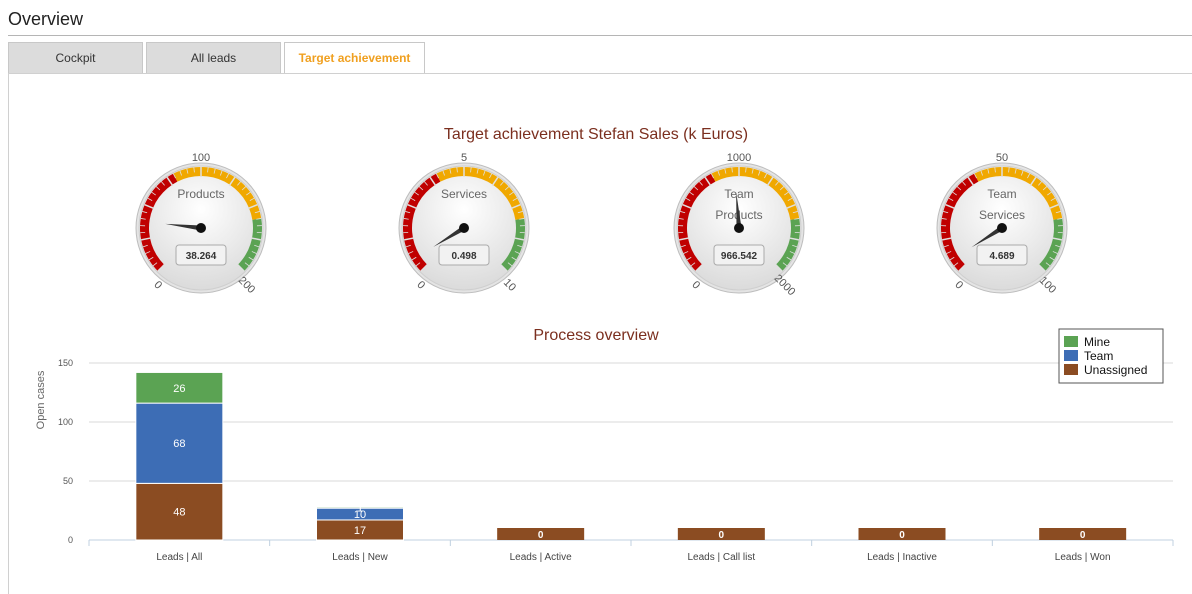 The height and width of the screenshot is (594, 1192). Describe the element at coordinates (41, 399) in the screenshot. I see `y-axis-label: Open cases` at that location.